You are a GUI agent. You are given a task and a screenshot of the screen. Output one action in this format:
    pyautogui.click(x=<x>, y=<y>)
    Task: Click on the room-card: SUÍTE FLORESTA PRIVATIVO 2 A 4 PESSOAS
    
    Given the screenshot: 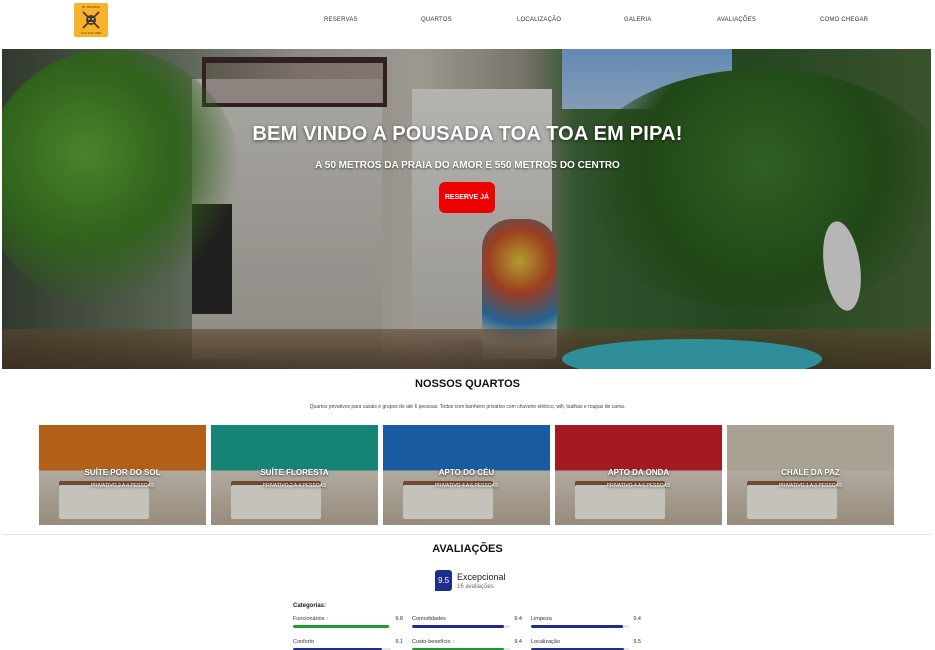 What is the action you would take?
    pyautogui.click(x=294, y=475)
    